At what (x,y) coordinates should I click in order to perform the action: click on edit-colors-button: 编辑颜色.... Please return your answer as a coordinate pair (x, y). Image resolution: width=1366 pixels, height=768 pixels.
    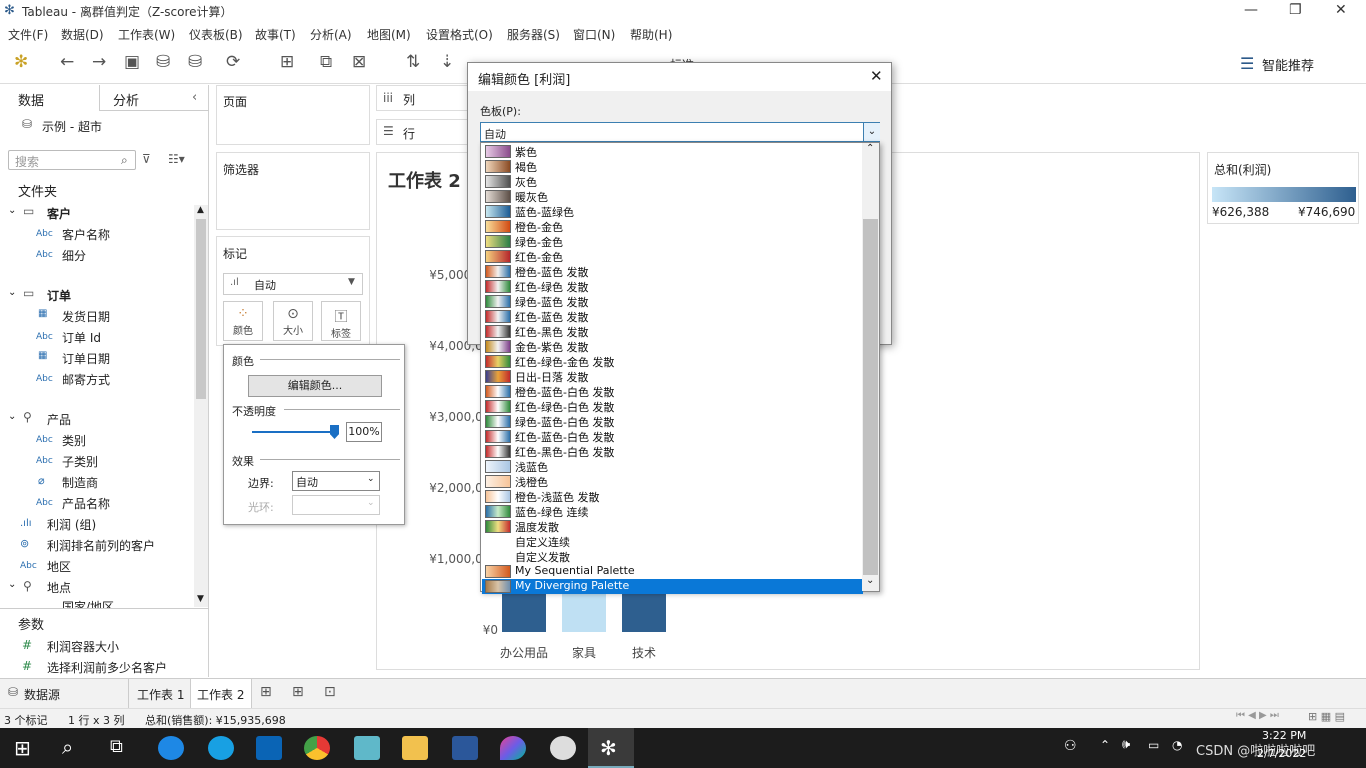
    Looking at the image, I should click on (315, 386).